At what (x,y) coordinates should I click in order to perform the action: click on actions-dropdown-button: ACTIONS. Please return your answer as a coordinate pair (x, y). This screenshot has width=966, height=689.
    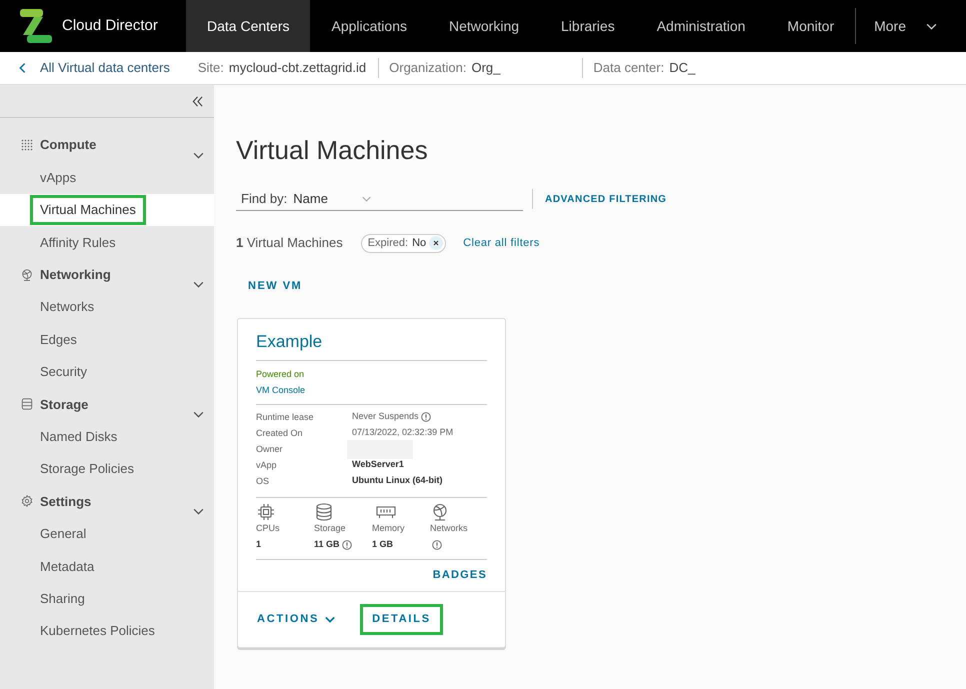
    Looking at the image, I should click on (296, 619).